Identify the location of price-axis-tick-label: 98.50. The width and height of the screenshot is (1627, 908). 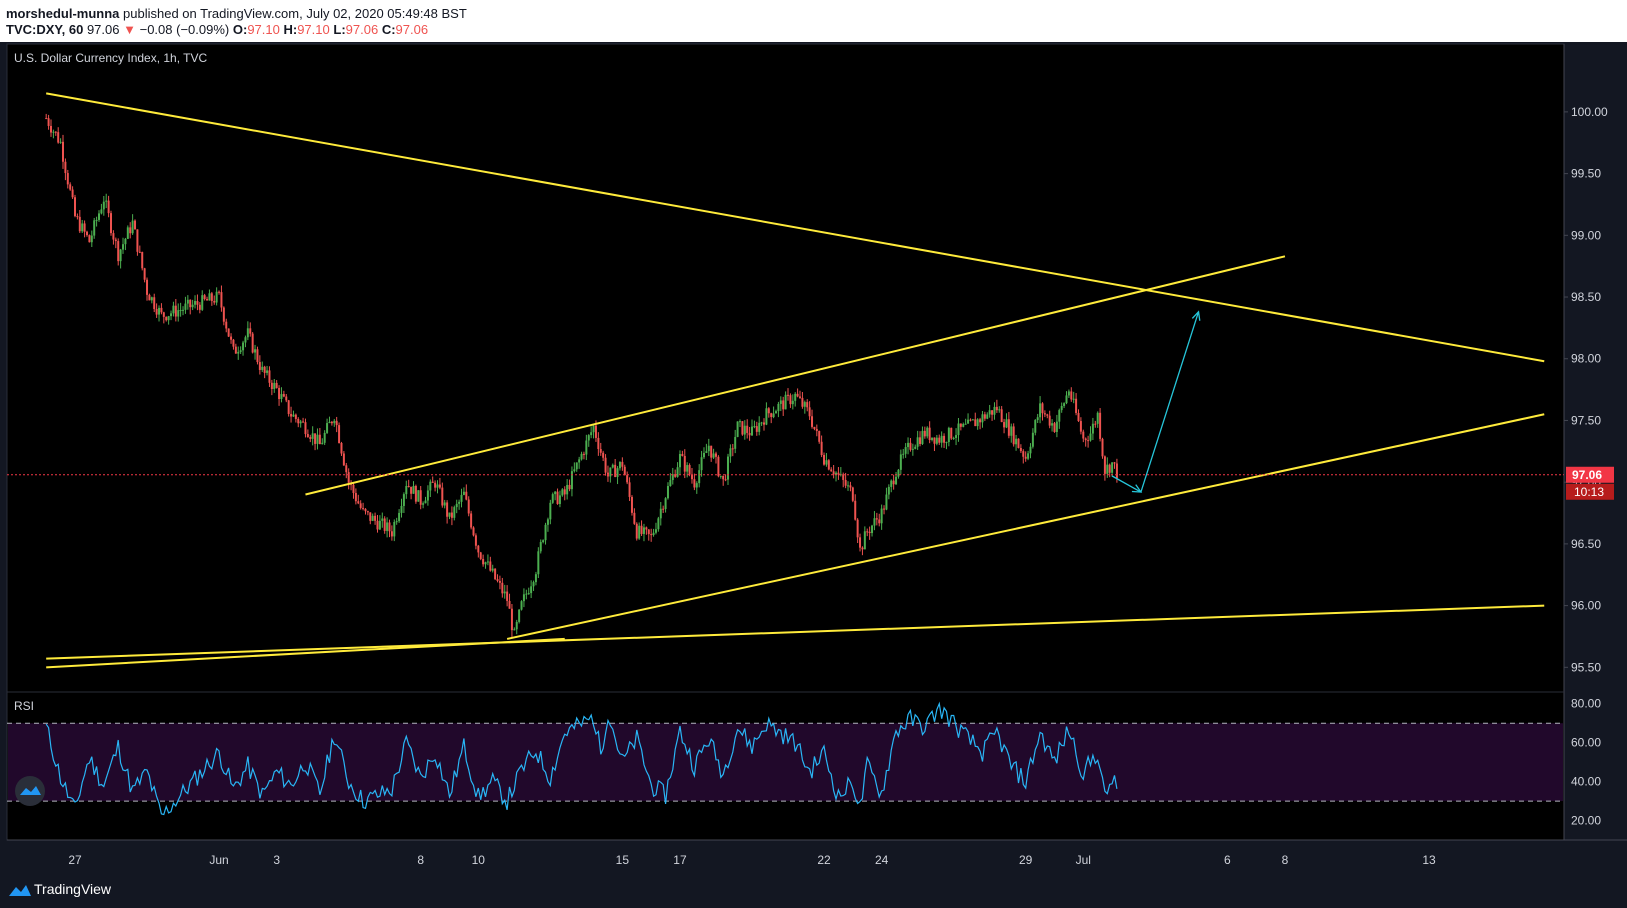
(1586, 297).